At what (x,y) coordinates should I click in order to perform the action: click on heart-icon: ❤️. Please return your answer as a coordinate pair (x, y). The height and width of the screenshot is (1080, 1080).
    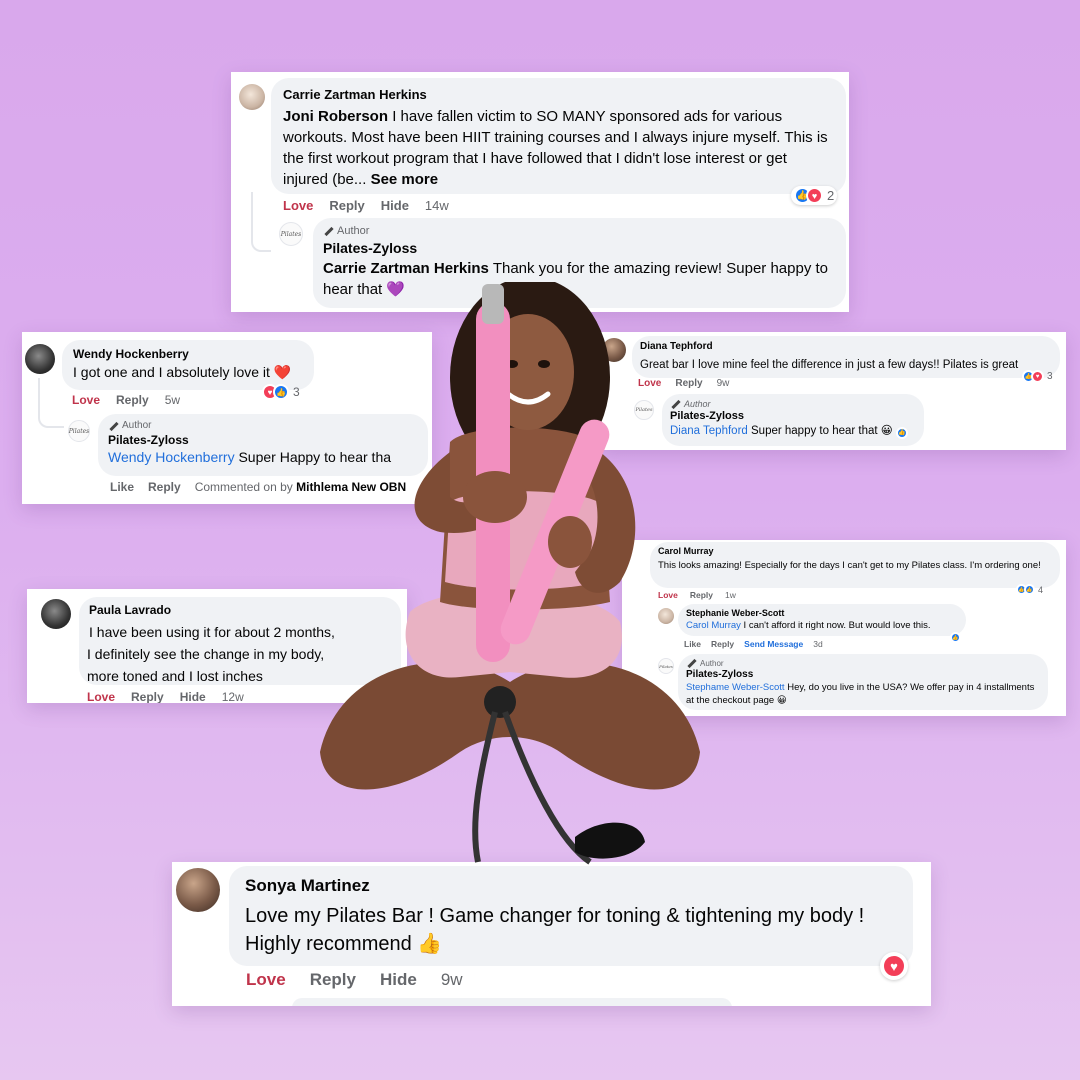
    Looking at the image, I should click on (282, 372).